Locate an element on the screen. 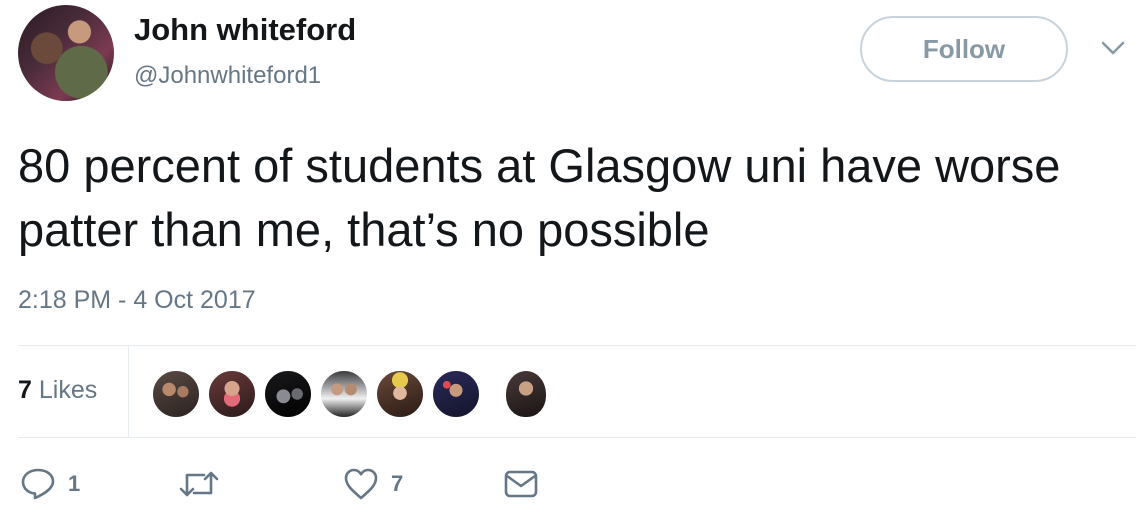 The height and width of the screenshot is (521, 1146). like-count: 7 is located at coordinates (397, 483).